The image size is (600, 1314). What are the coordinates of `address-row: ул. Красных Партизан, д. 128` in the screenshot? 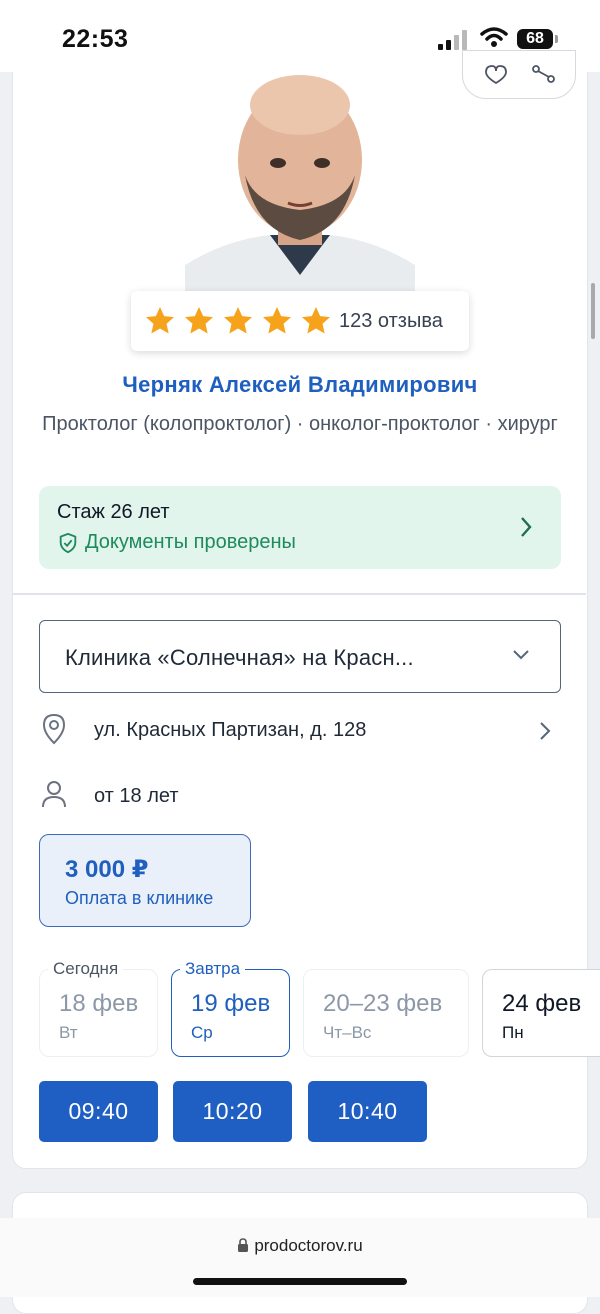 It's located at (300, 731).